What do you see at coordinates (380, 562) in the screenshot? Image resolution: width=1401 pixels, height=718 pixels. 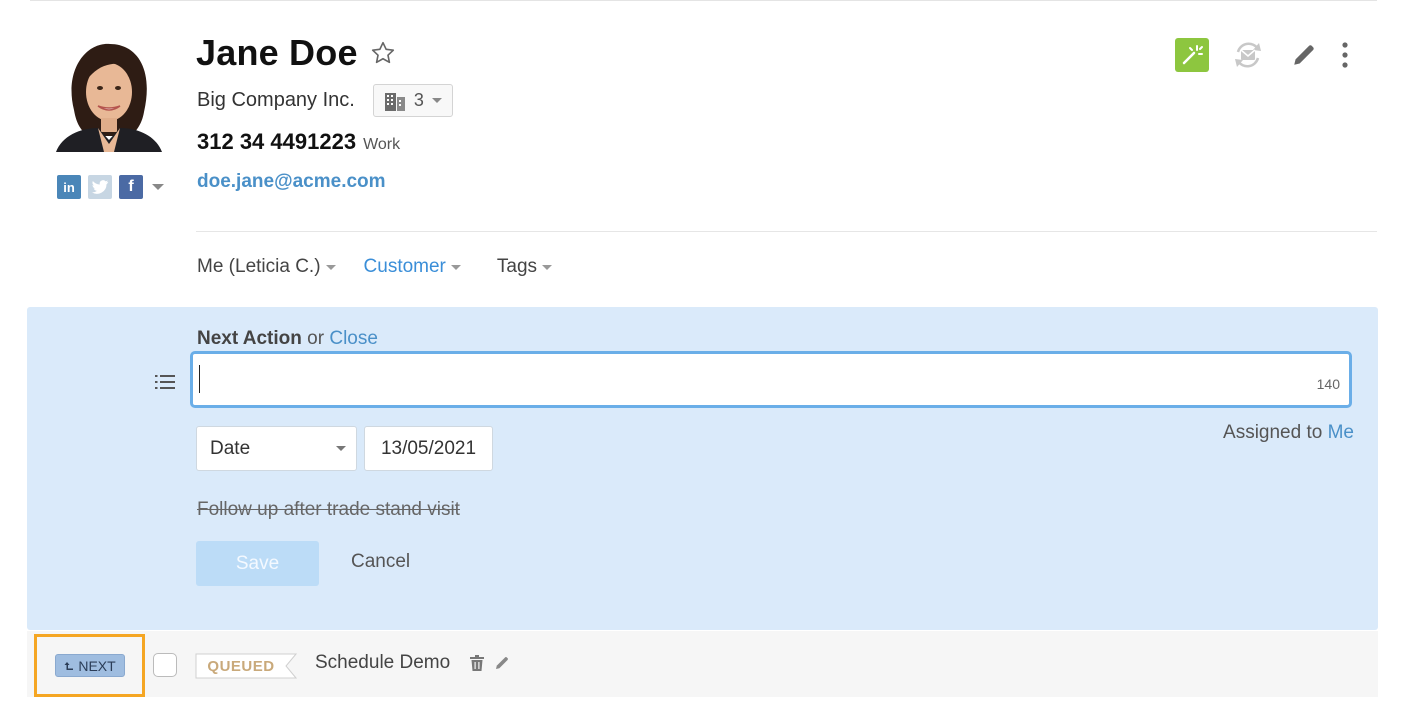 I see `cancel-button: Cancel` at bounding box center [380, 562].